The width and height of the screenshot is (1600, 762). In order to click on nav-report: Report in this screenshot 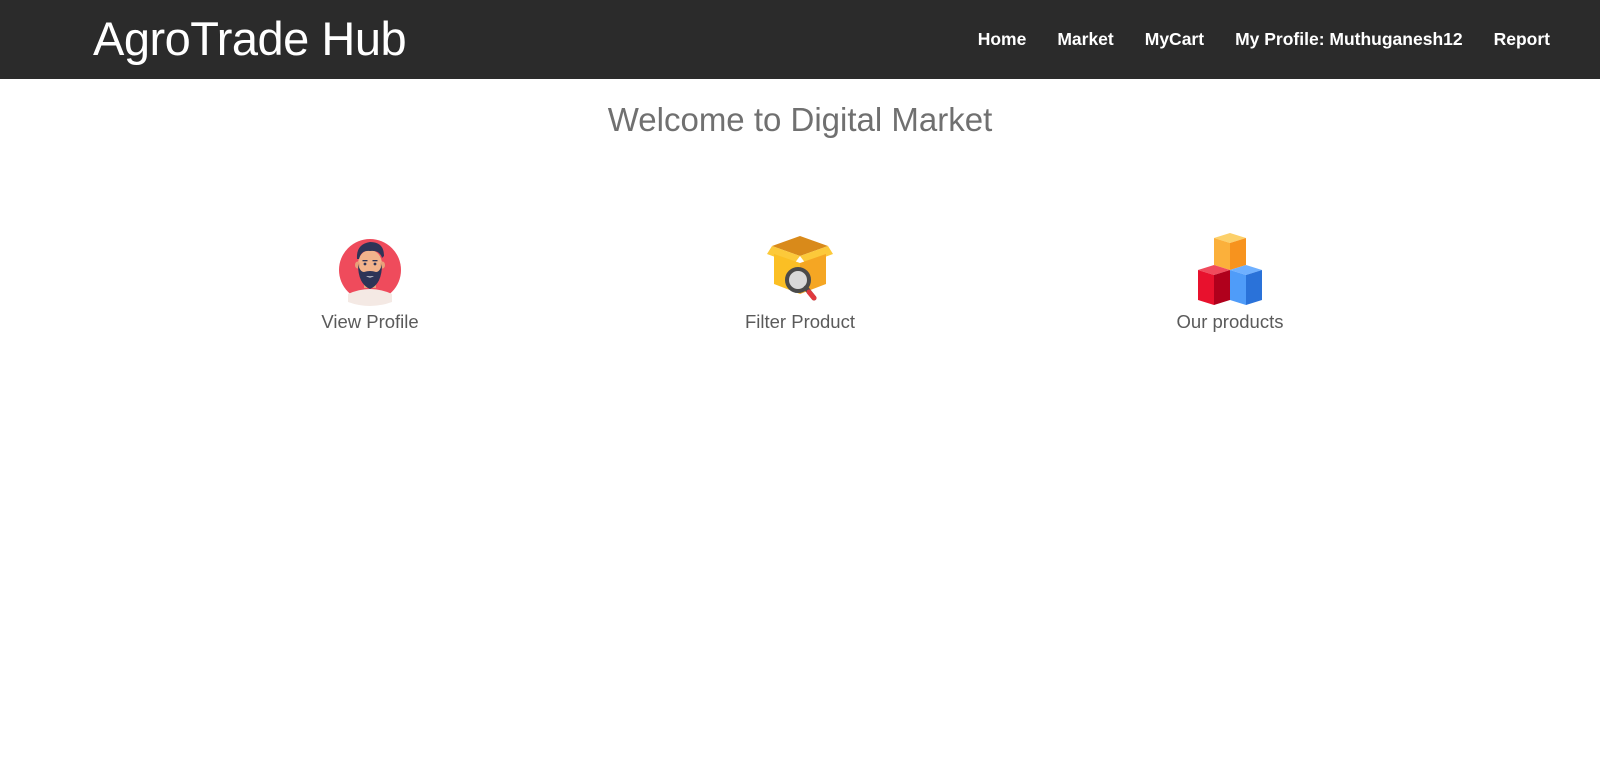, I will do `click(1514, 39)`.